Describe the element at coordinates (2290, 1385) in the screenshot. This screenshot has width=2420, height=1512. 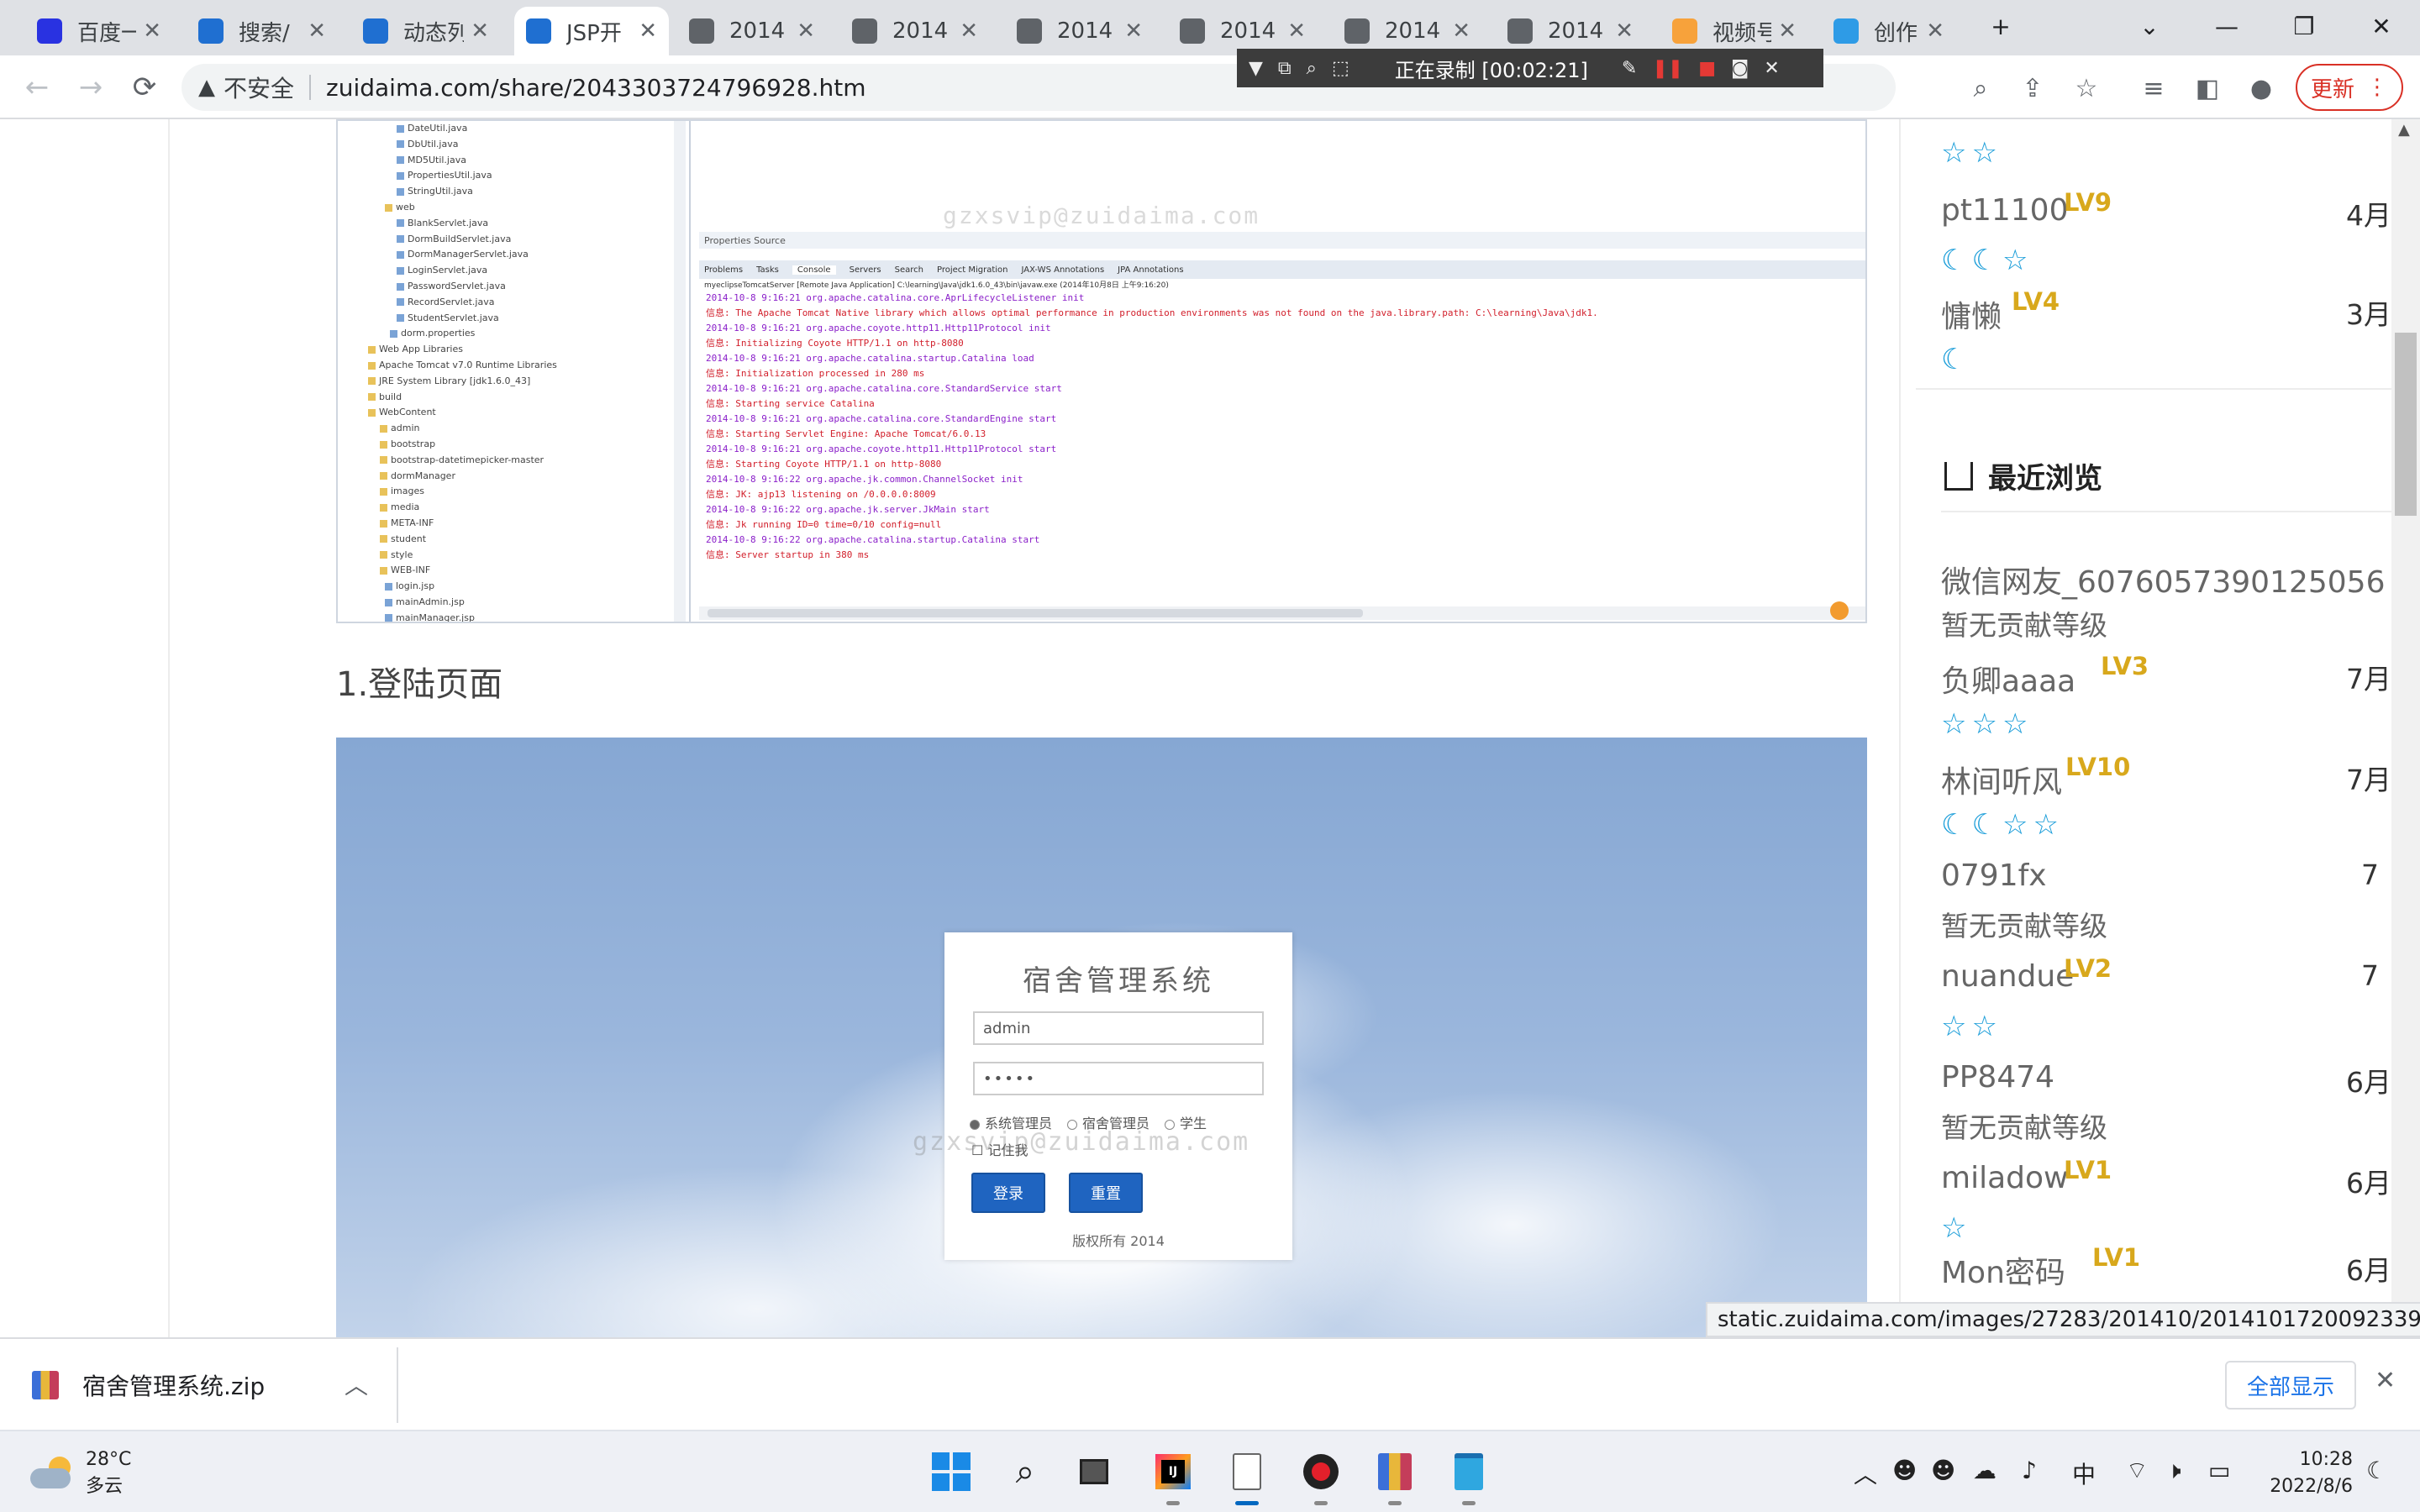
I see `show-all-button: 全部显示` at that location.